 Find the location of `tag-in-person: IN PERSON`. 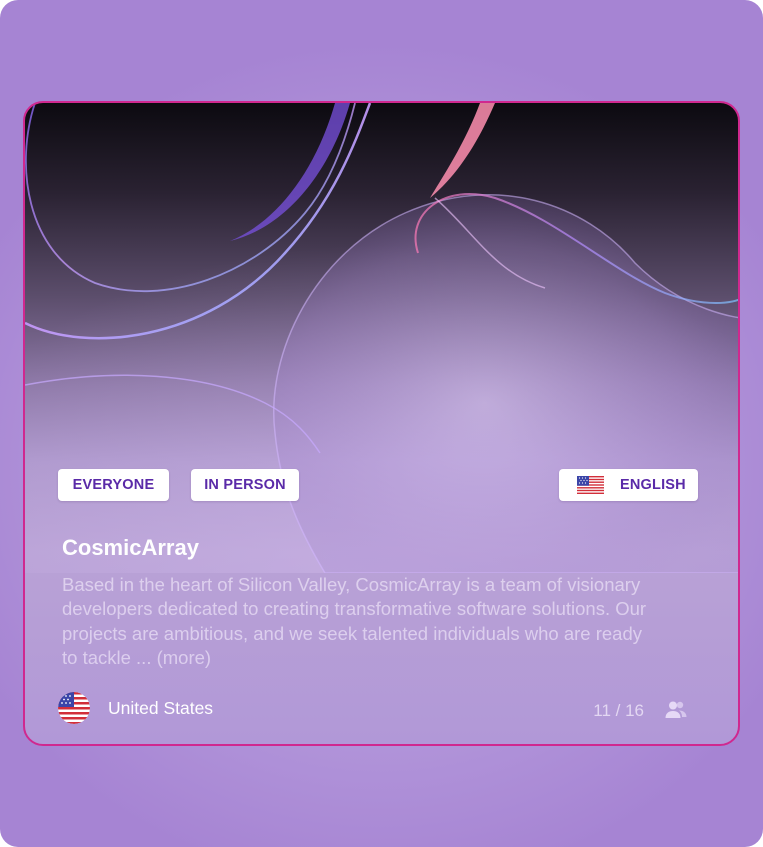

tag-in-person: IN PERSON is located at coordinates (245, 485).